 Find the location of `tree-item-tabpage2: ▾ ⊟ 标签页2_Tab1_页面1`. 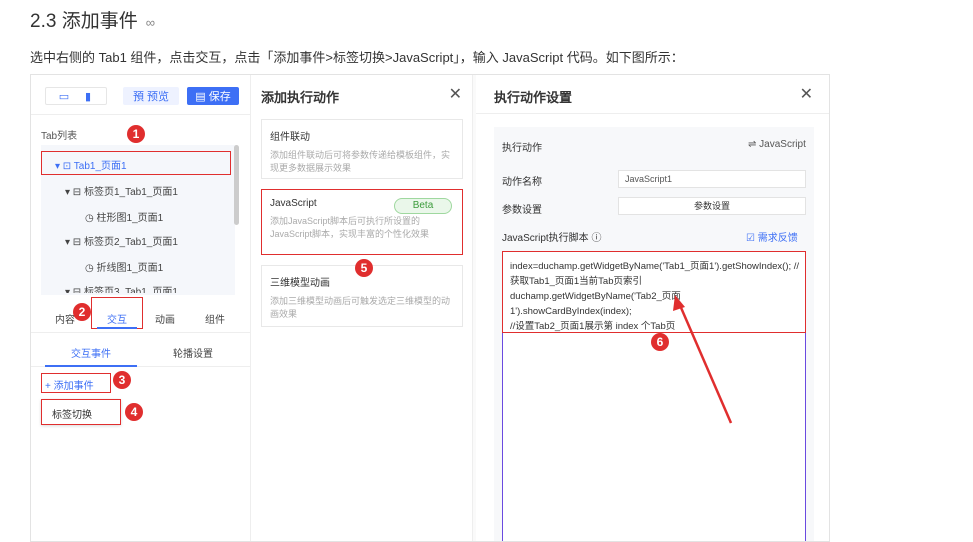

tree-item-tabpage2: ▾ ⊟ 标签页2_Tab1_页面1 is located at coordinates (121, 240).